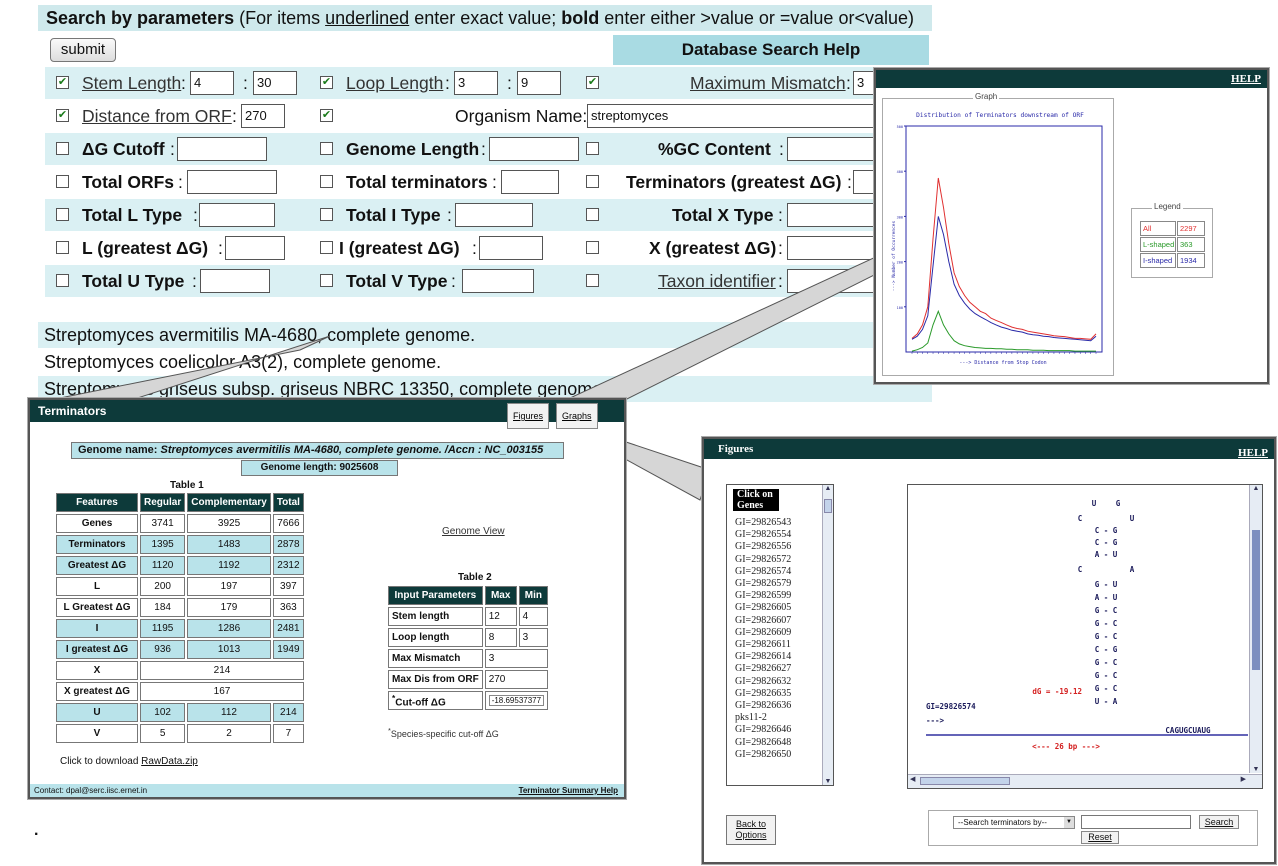 Image resolution: width=1278 pixels, height=866 pixels. I want to click on list-item: GI=29826611, so click(763, 645).